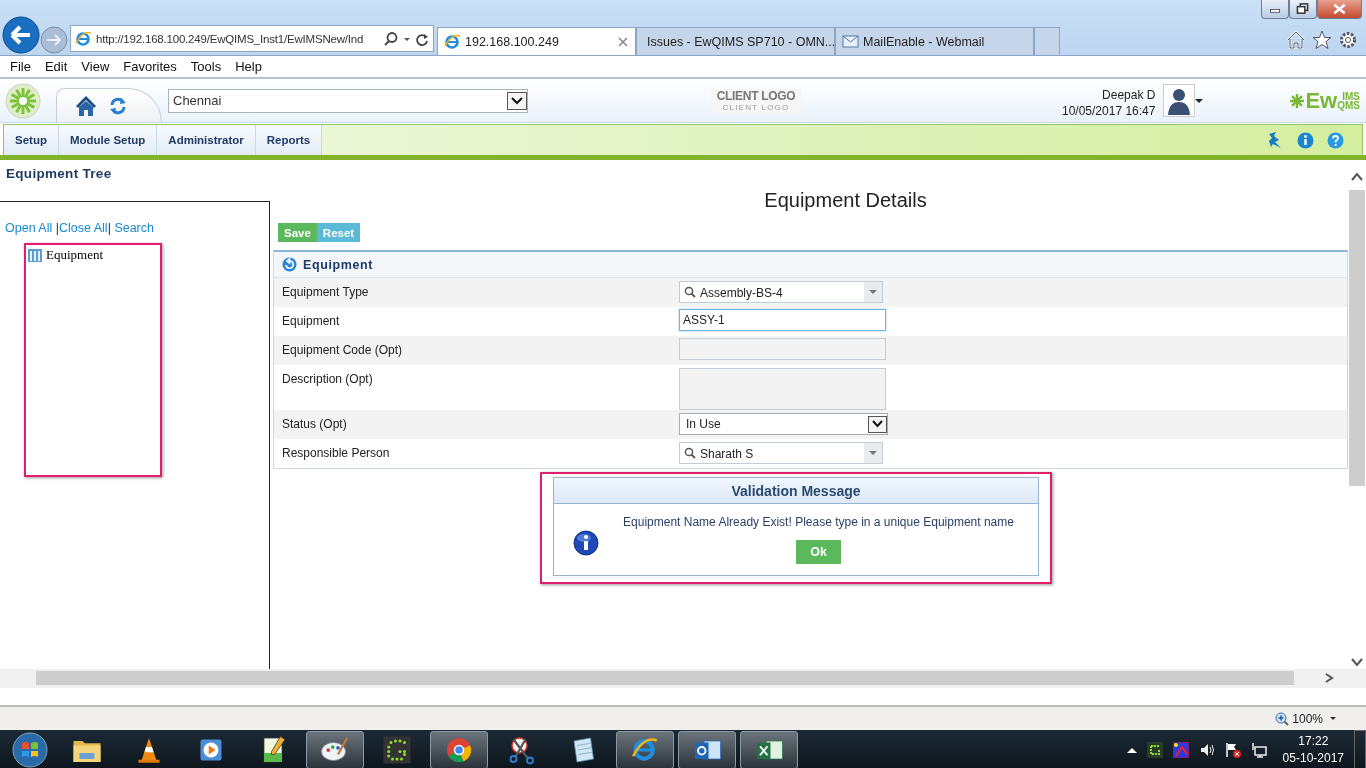 The width and height of the screenshot is (1366, 768). What do you see at coordinates (756, 107) in the screenshot?
I see `logo-subtext: CLIENT LOGO` at bounding box center [756, 107].